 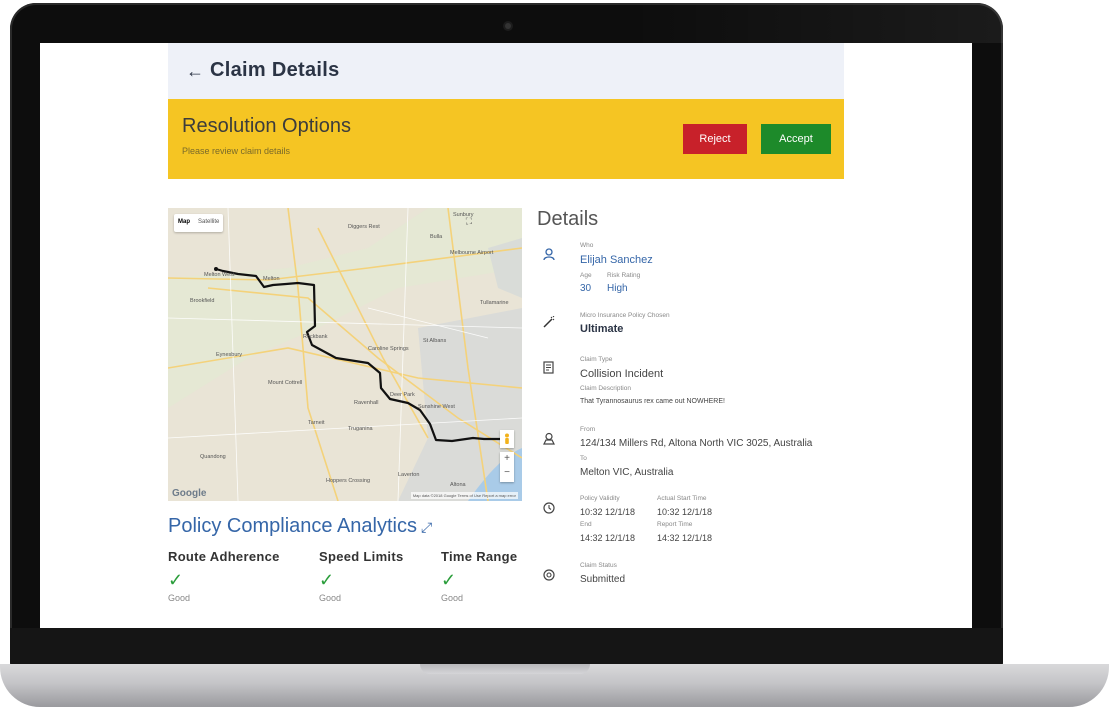 What do you see at coordinates (436, 237) in the screenshot?
I see `map-place-label: Bulla` at bounding box center [436, 237].